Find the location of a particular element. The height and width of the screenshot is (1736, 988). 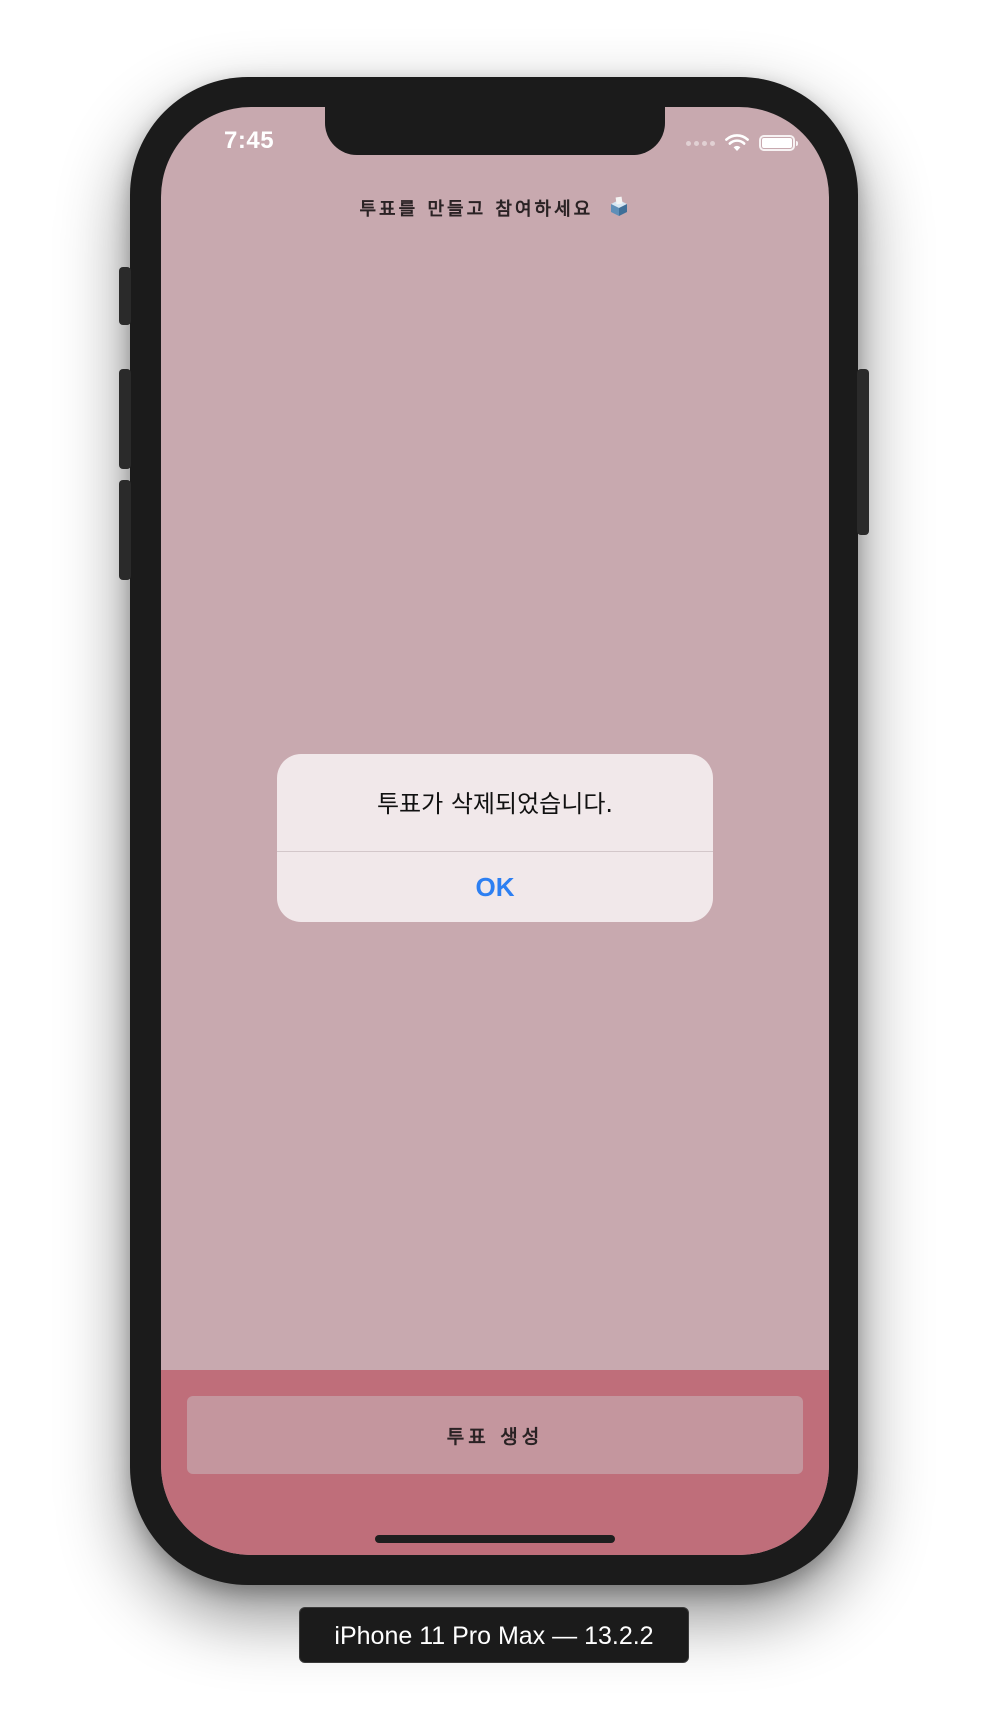

alert-dialog: 투표가 삭제되었습니다. OK is located at coordinates (495, 838).